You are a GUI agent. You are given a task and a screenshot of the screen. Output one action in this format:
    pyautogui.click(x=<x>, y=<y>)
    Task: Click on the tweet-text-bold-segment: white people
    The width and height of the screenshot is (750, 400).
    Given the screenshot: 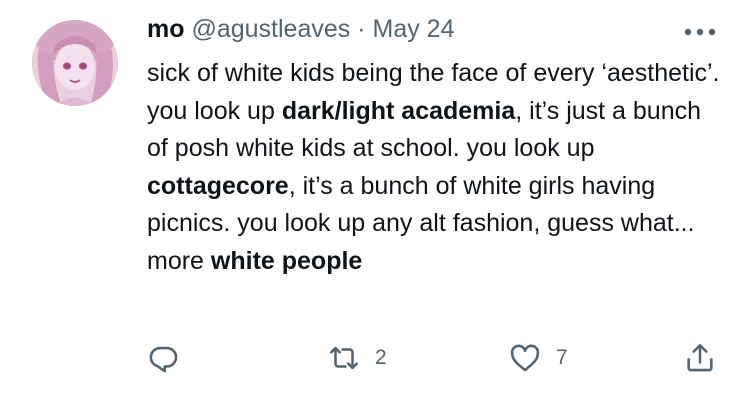 What is the action you would take?
    pyautogui.click(x=286, y=260)
    